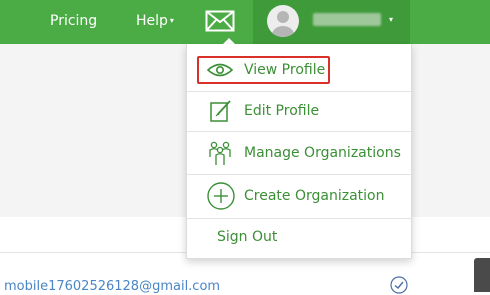 This screenshot has width=490, height=295. I want to click on profile-menu-toggle: ▾, so click(331, 22).